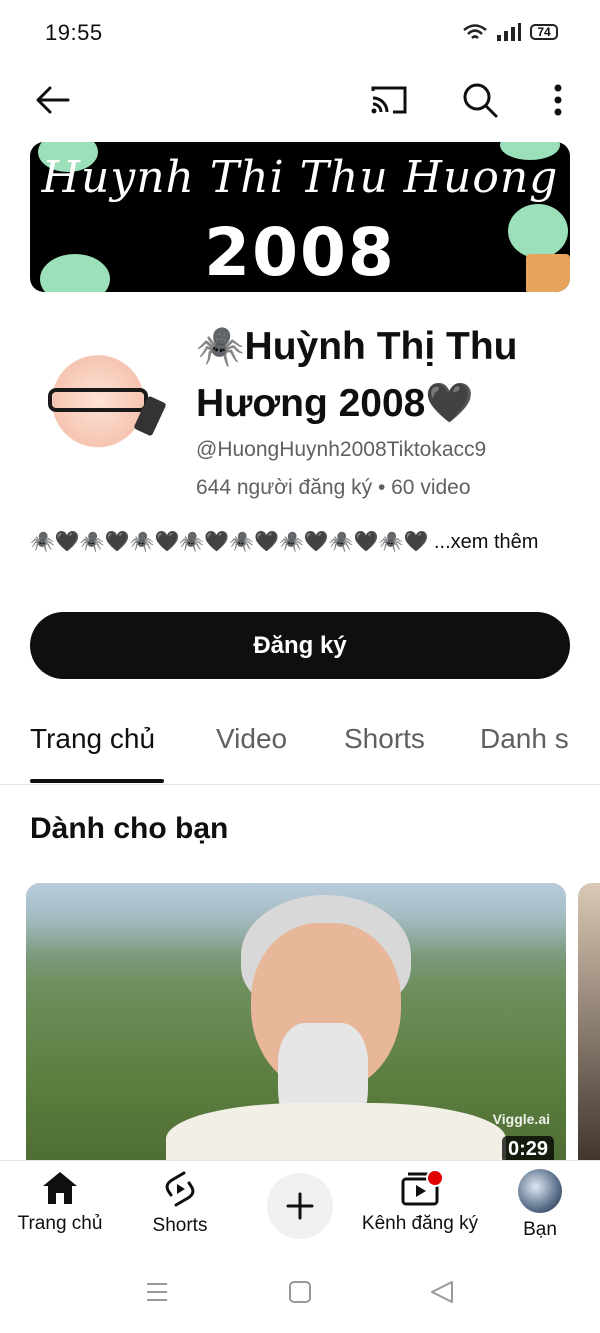 This screenshot has height=1333, width=600. What do you see at coordinates (341, 449) in the screenshot?
I see `channel-handle: @HuongHuynh2008Tiktokacc9` at bounding box center [341, 449].